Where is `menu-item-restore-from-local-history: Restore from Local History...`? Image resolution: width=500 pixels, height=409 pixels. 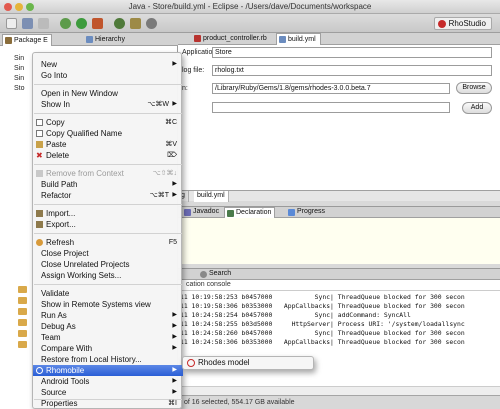 menu-item-restore-from-local-history: Restore from Local History... is located at coordinates (108, 359).